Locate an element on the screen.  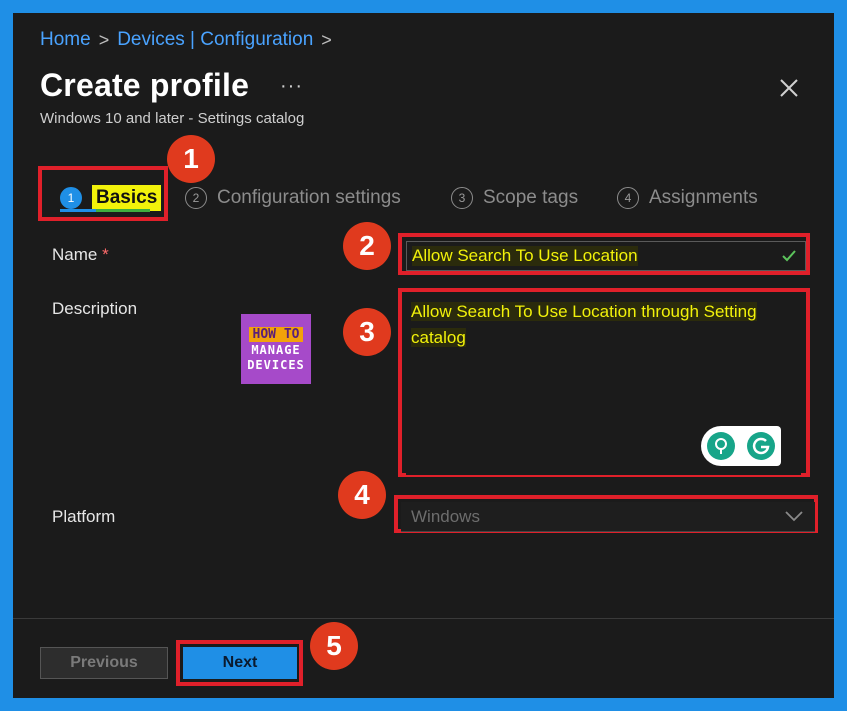
step-badge: 4 is located at coordinates (362, 495).